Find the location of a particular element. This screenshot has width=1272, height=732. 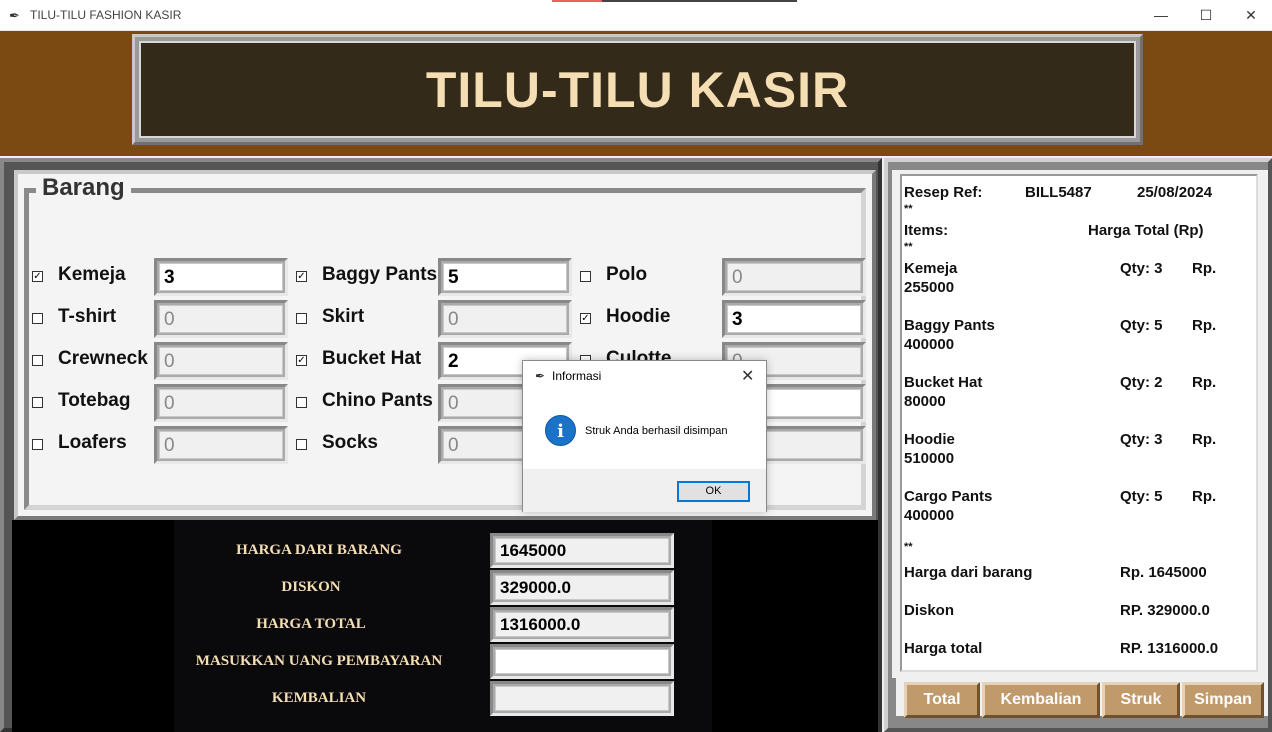

item-label: Skirt is located at coordinates (343, 316).